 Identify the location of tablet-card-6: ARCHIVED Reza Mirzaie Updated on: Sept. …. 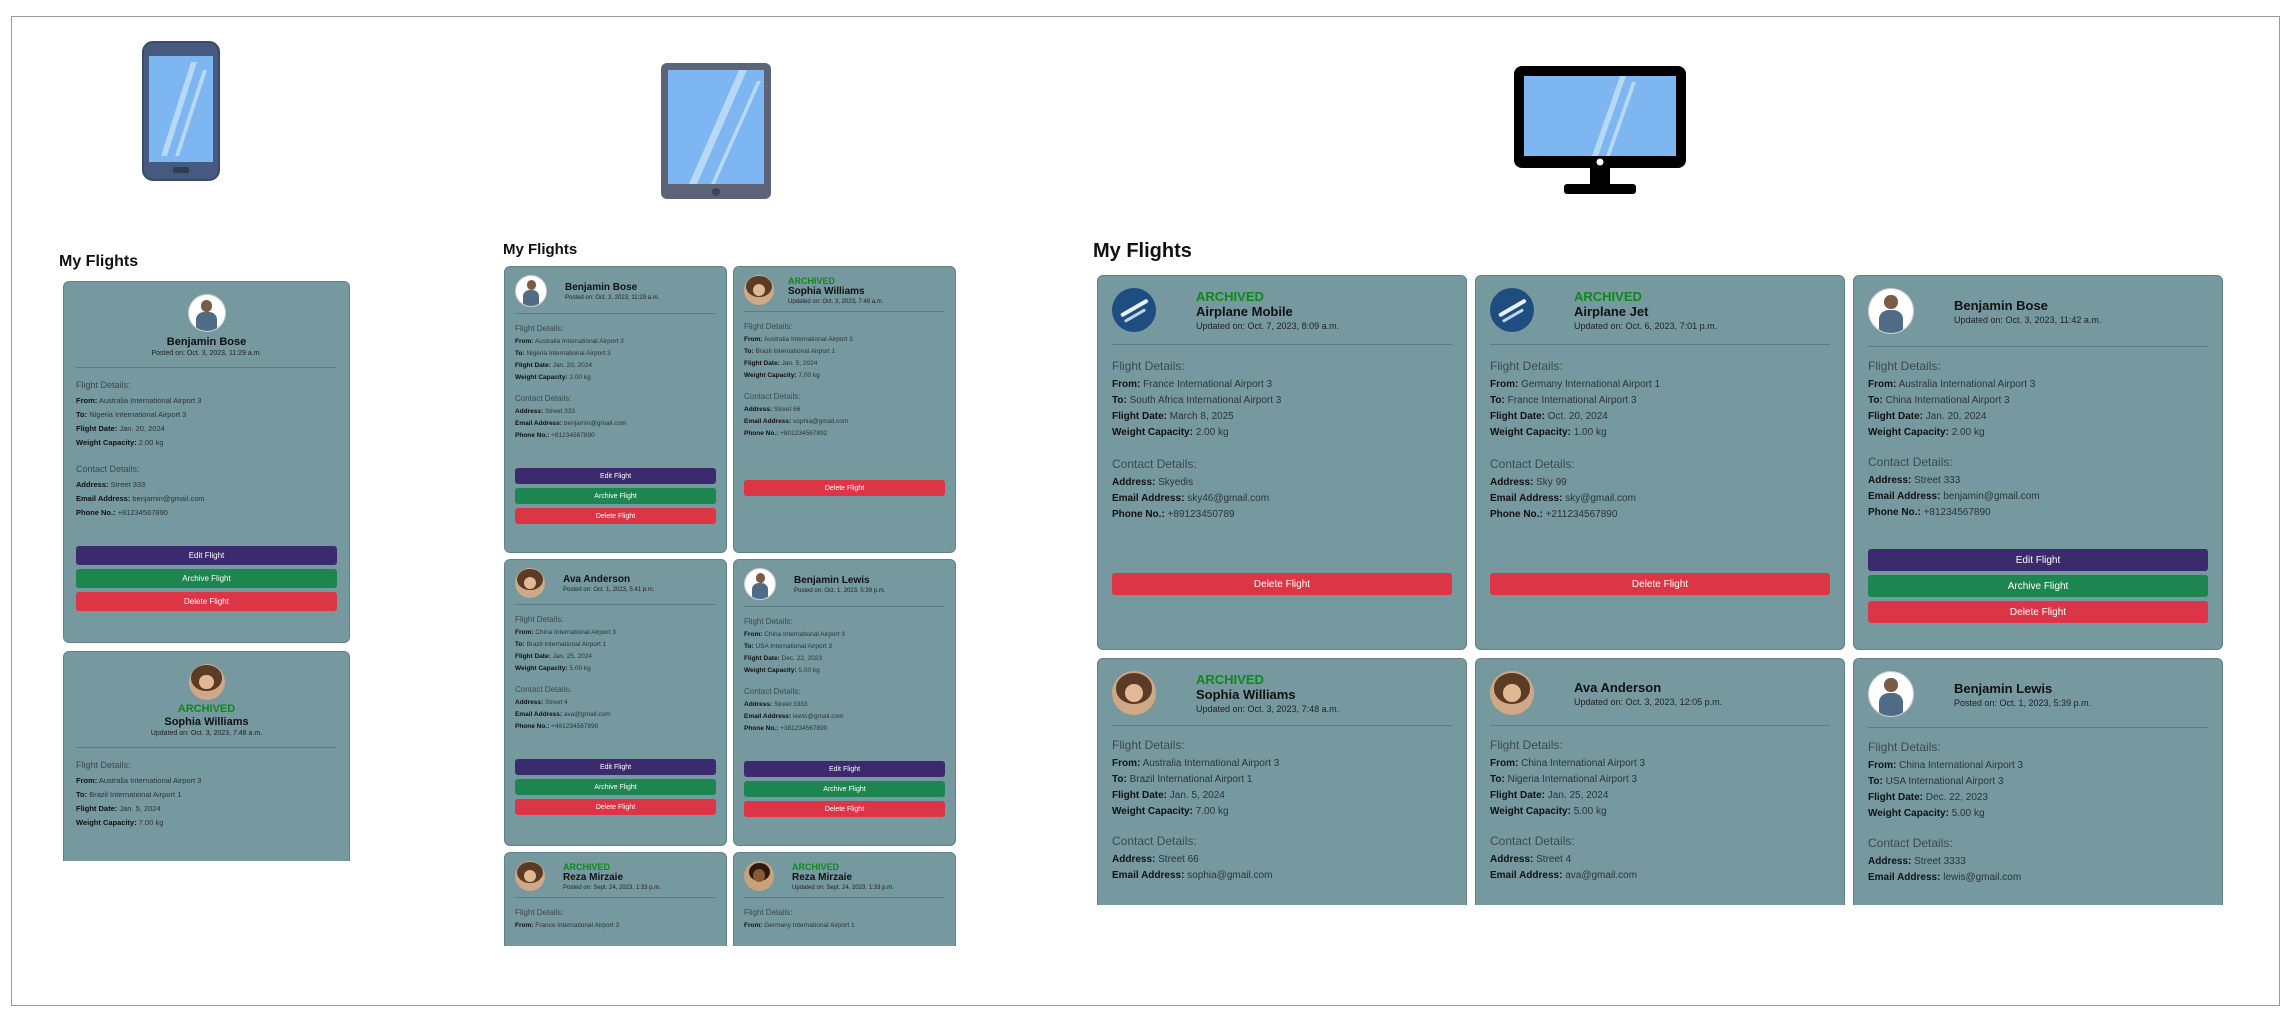
(844, 899).